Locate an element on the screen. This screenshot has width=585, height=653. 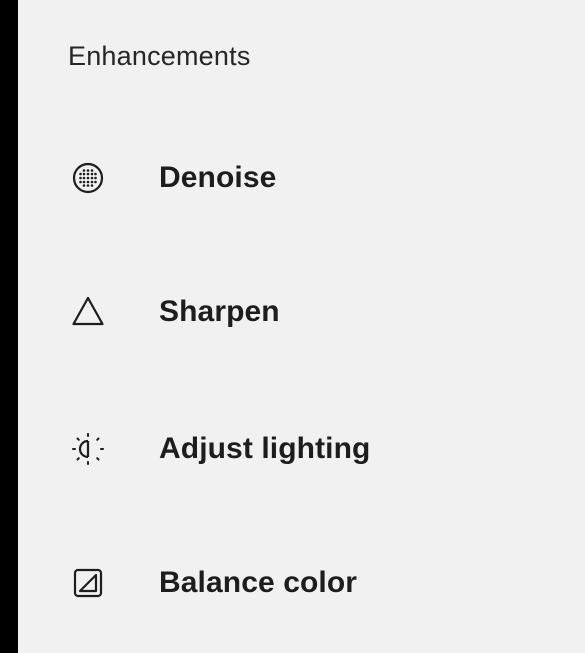
section-title: Enhancements is located at coordinates (159, 56).